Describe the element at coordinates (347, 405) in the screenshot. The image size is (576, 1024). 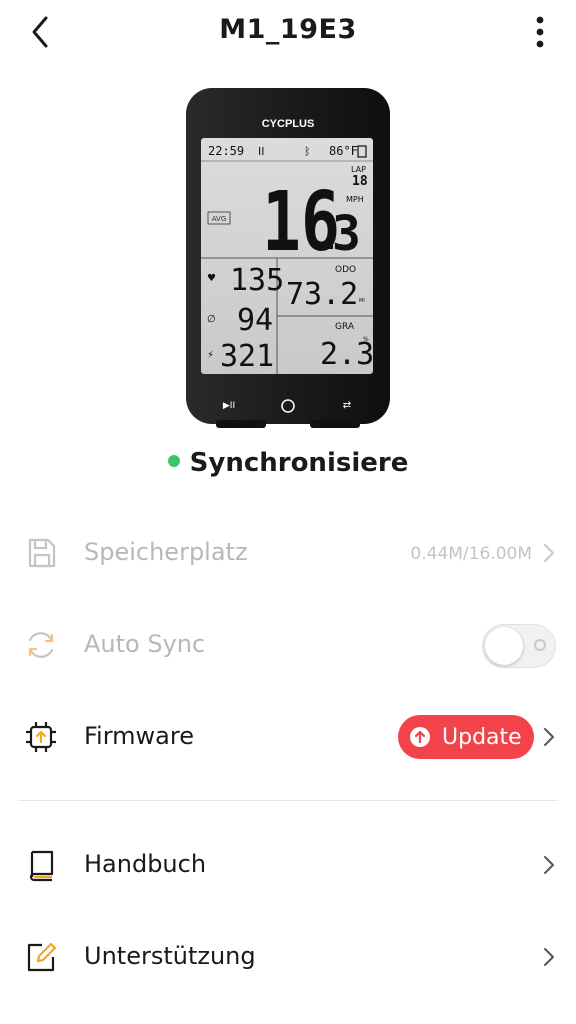
I see `switch-icon: ⇄` at that location.